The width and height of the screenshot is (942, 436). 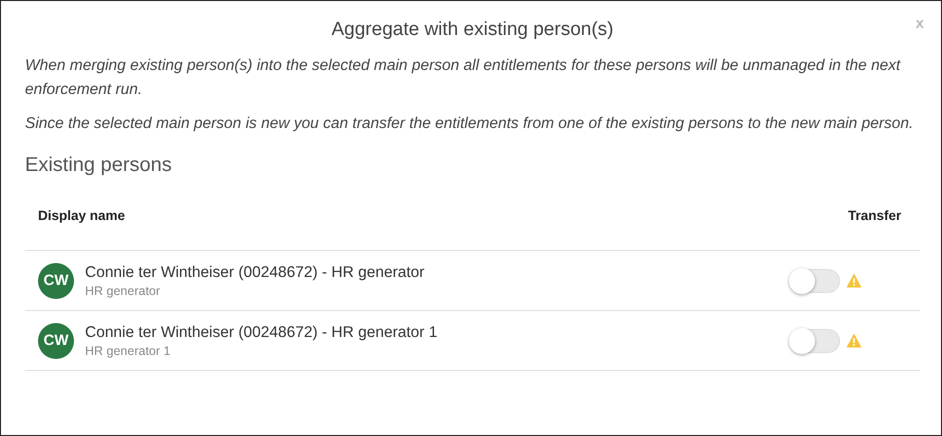 I want to click on section-title: Existing persons, so click(x=99, y=165).